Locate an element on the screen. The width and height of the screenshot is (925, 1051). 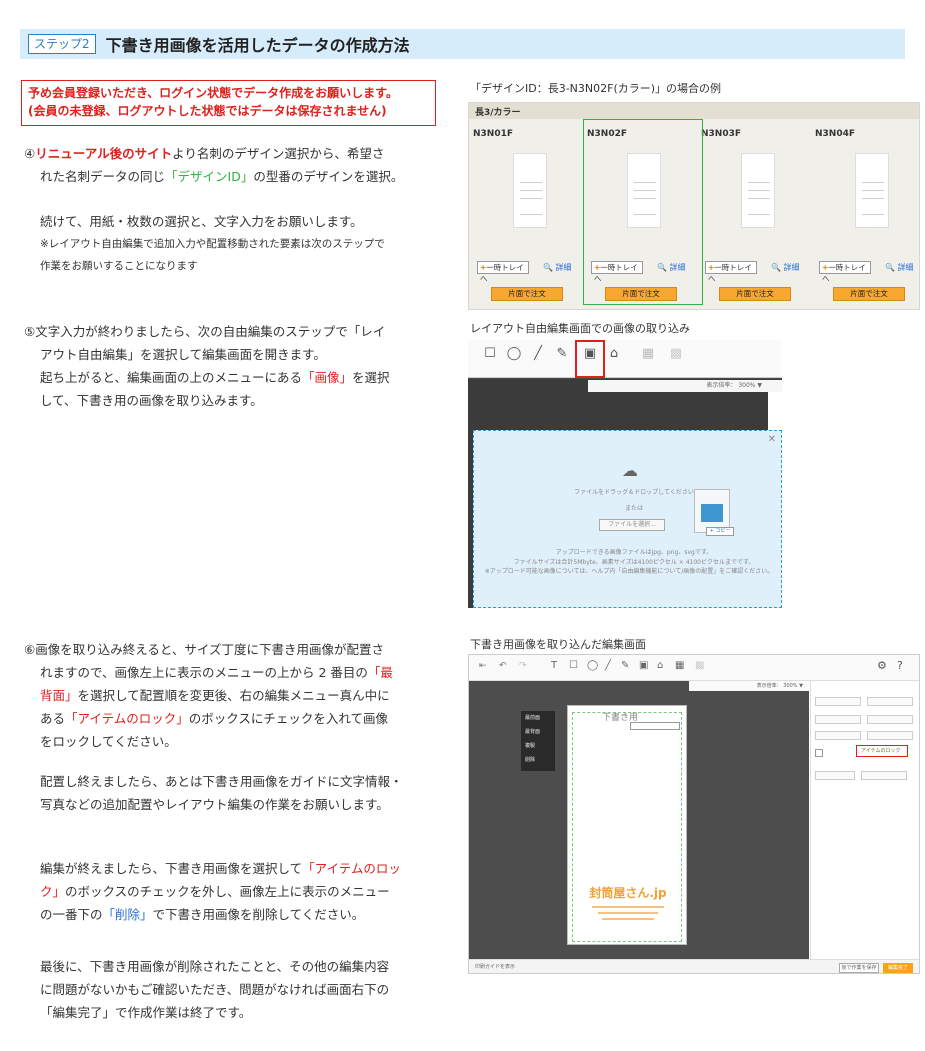
finish-edit-button: 編集完了 is located at coordinates (898, 968).